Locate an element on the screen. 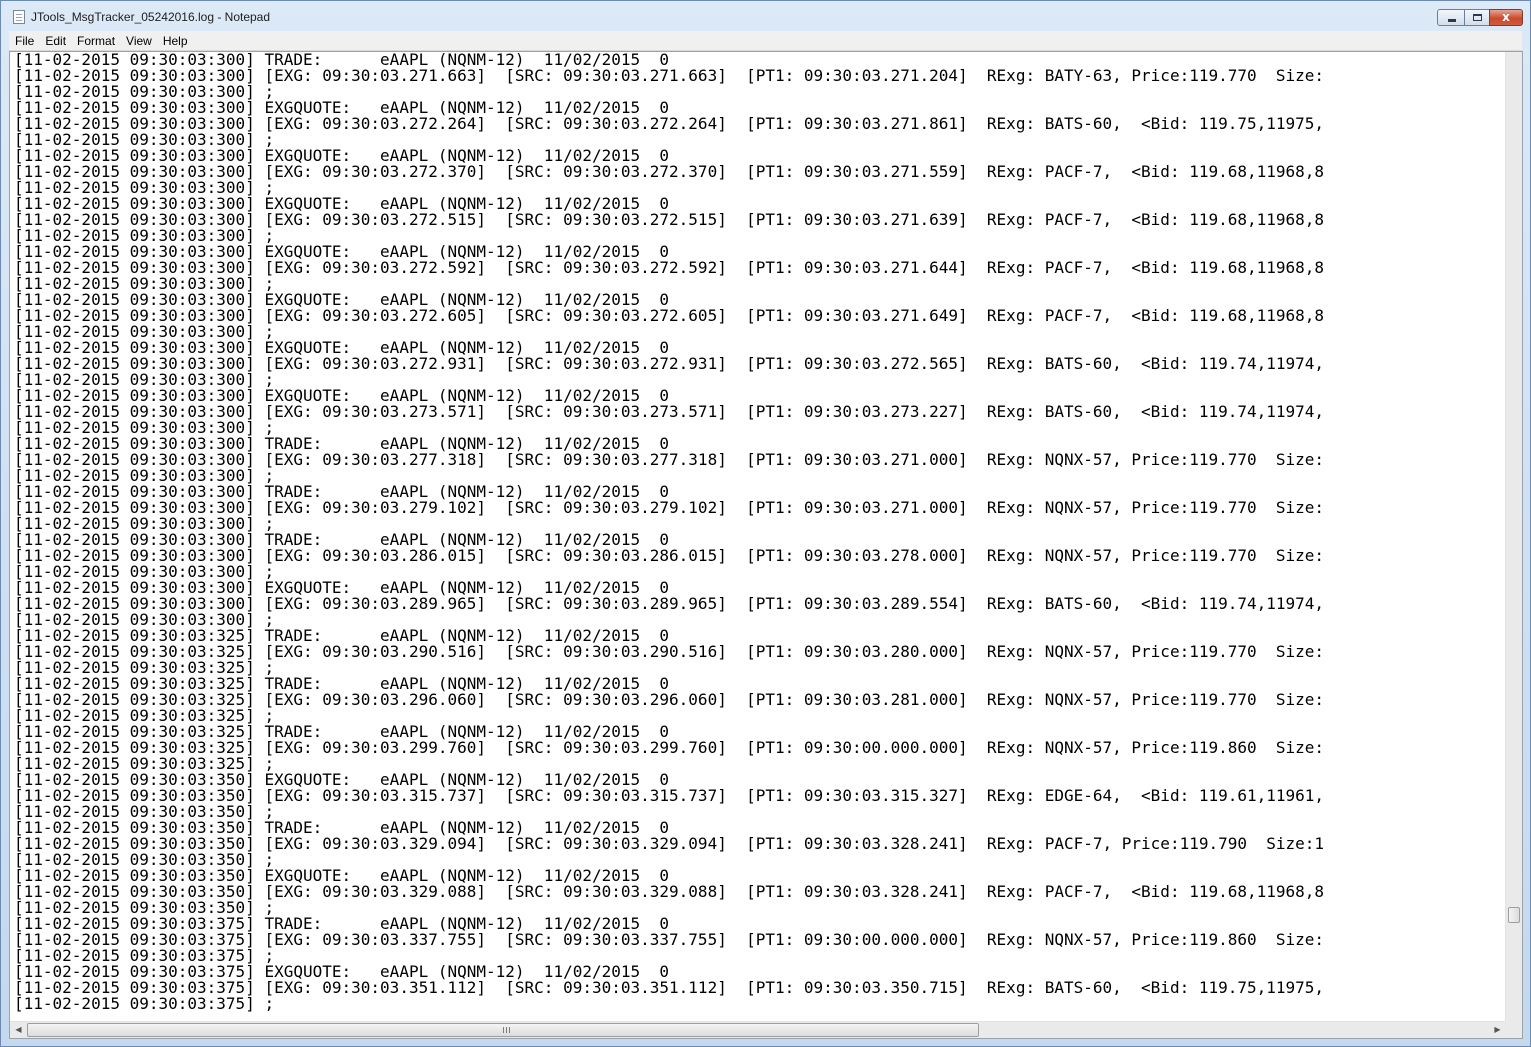 The image size is (1531, 1047). vertical-scroll-thumb is located at coordinates (1514, 915).